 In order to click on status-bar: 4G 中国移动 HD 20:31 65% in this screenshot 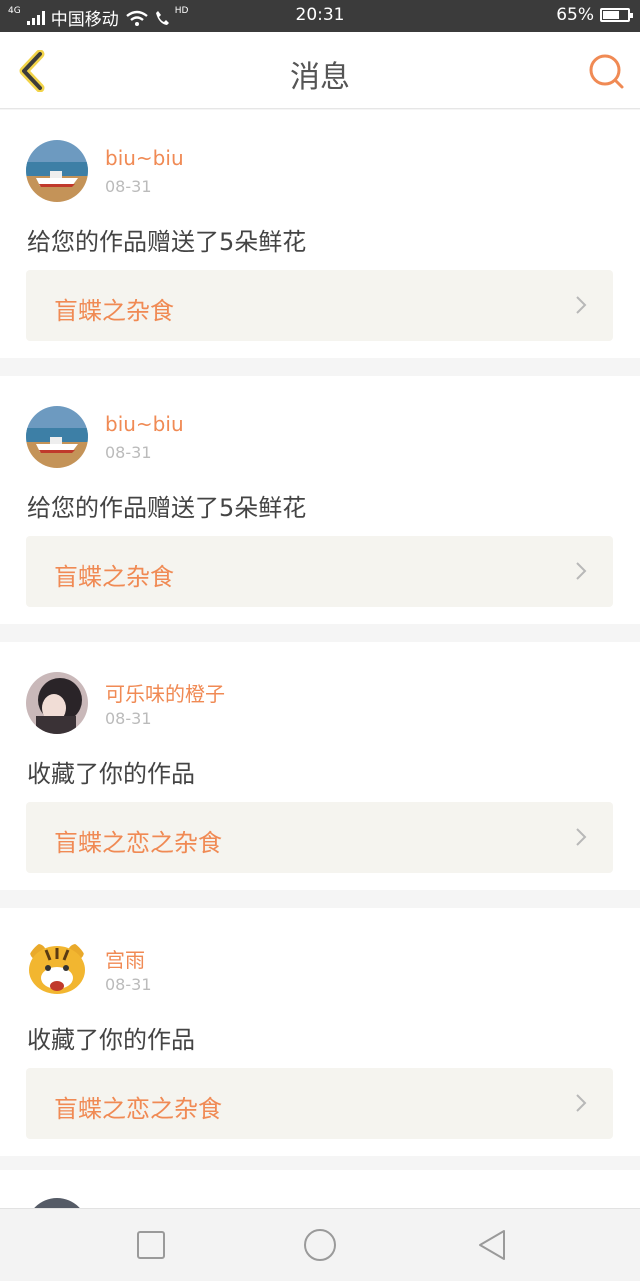, I will do `click(320, 16)`.